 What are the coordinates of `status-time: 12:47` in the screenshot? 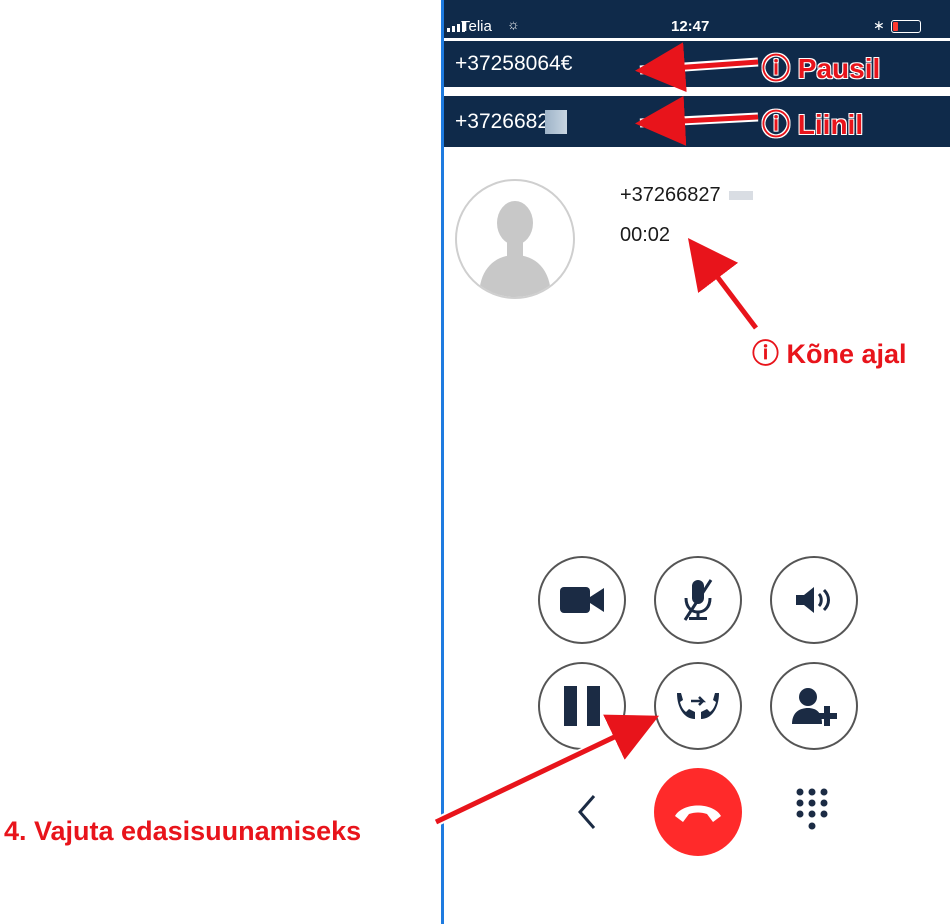 It's located at (690, 26).